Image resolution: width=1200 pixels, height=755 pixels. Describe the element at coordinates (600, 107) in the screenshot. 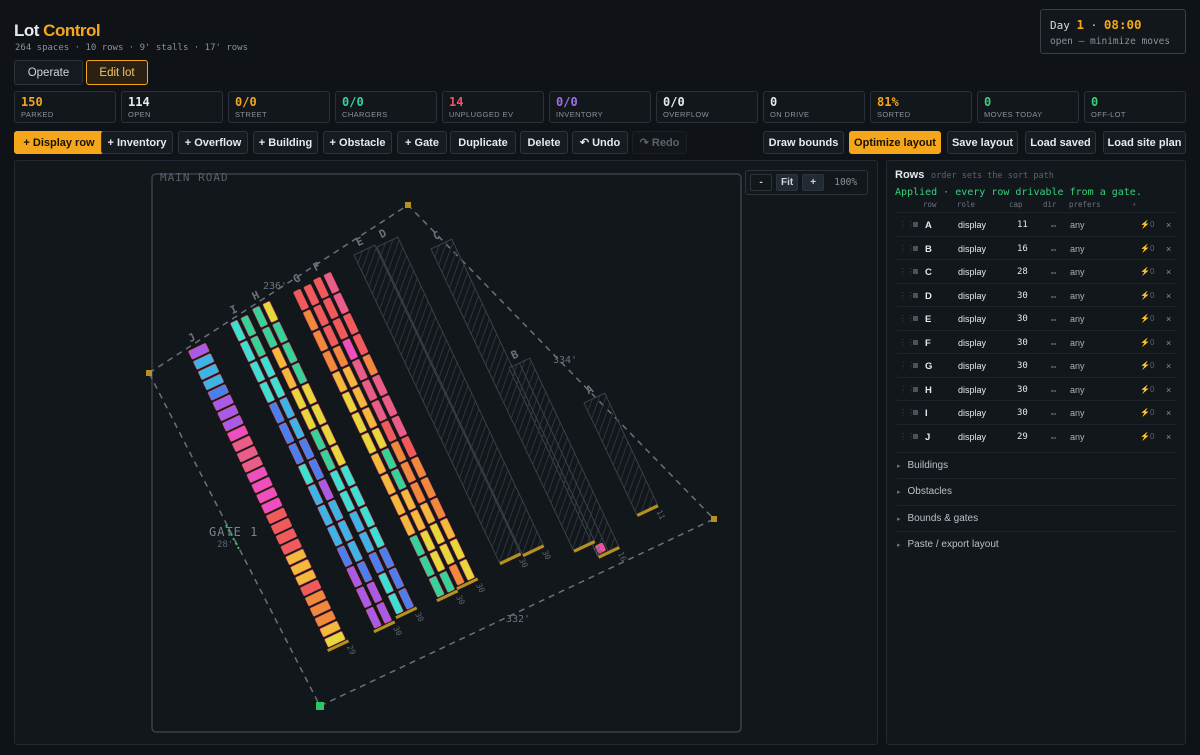

I see `stat-inventory: 0/0 INVENTORY` at that location.